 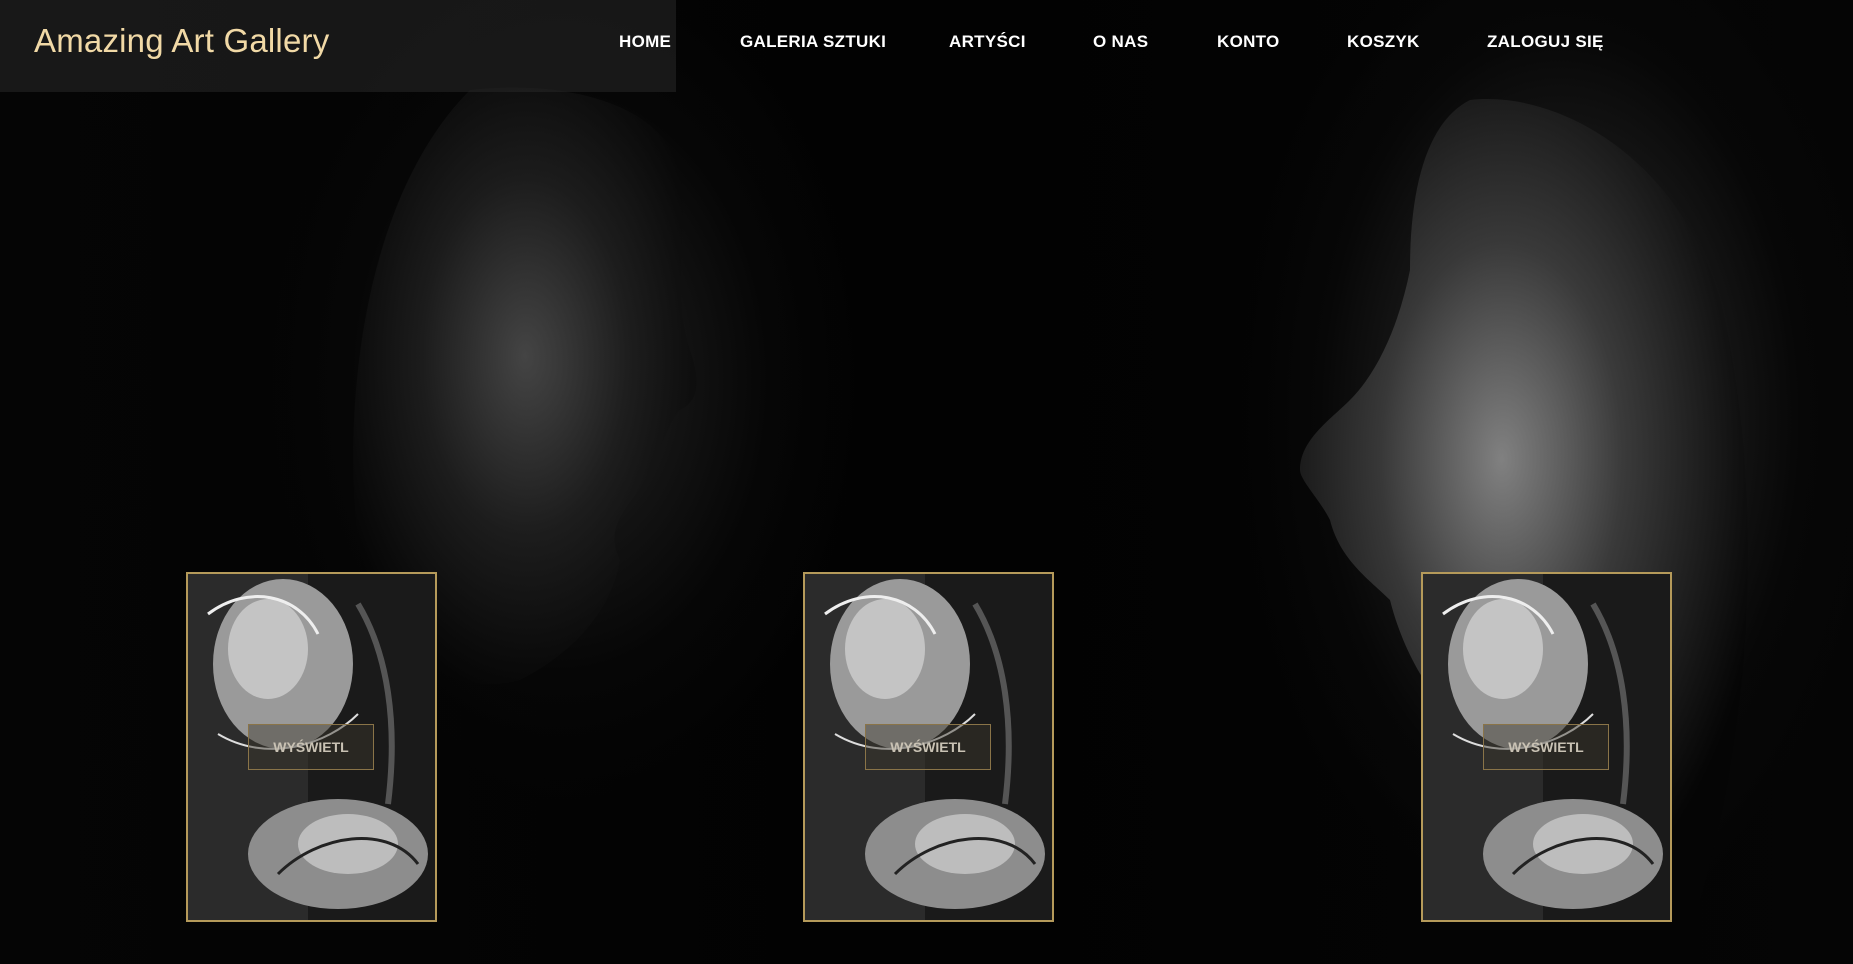 I want to click on nav-konto: KONTO, so click(x=1248, y=42).